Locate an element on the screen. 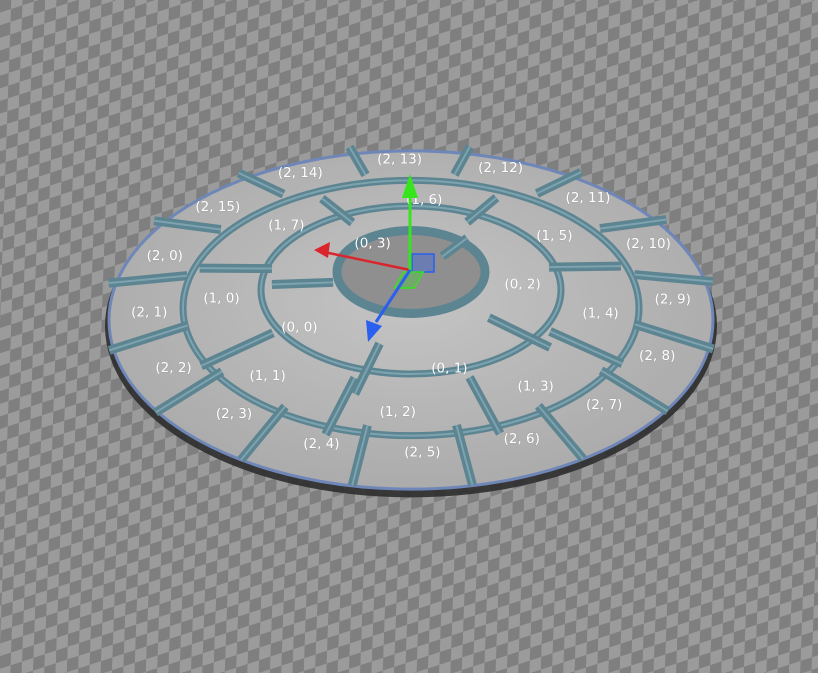  cell-label-ring2: (2, 5) is located at coordinates (422, 453).